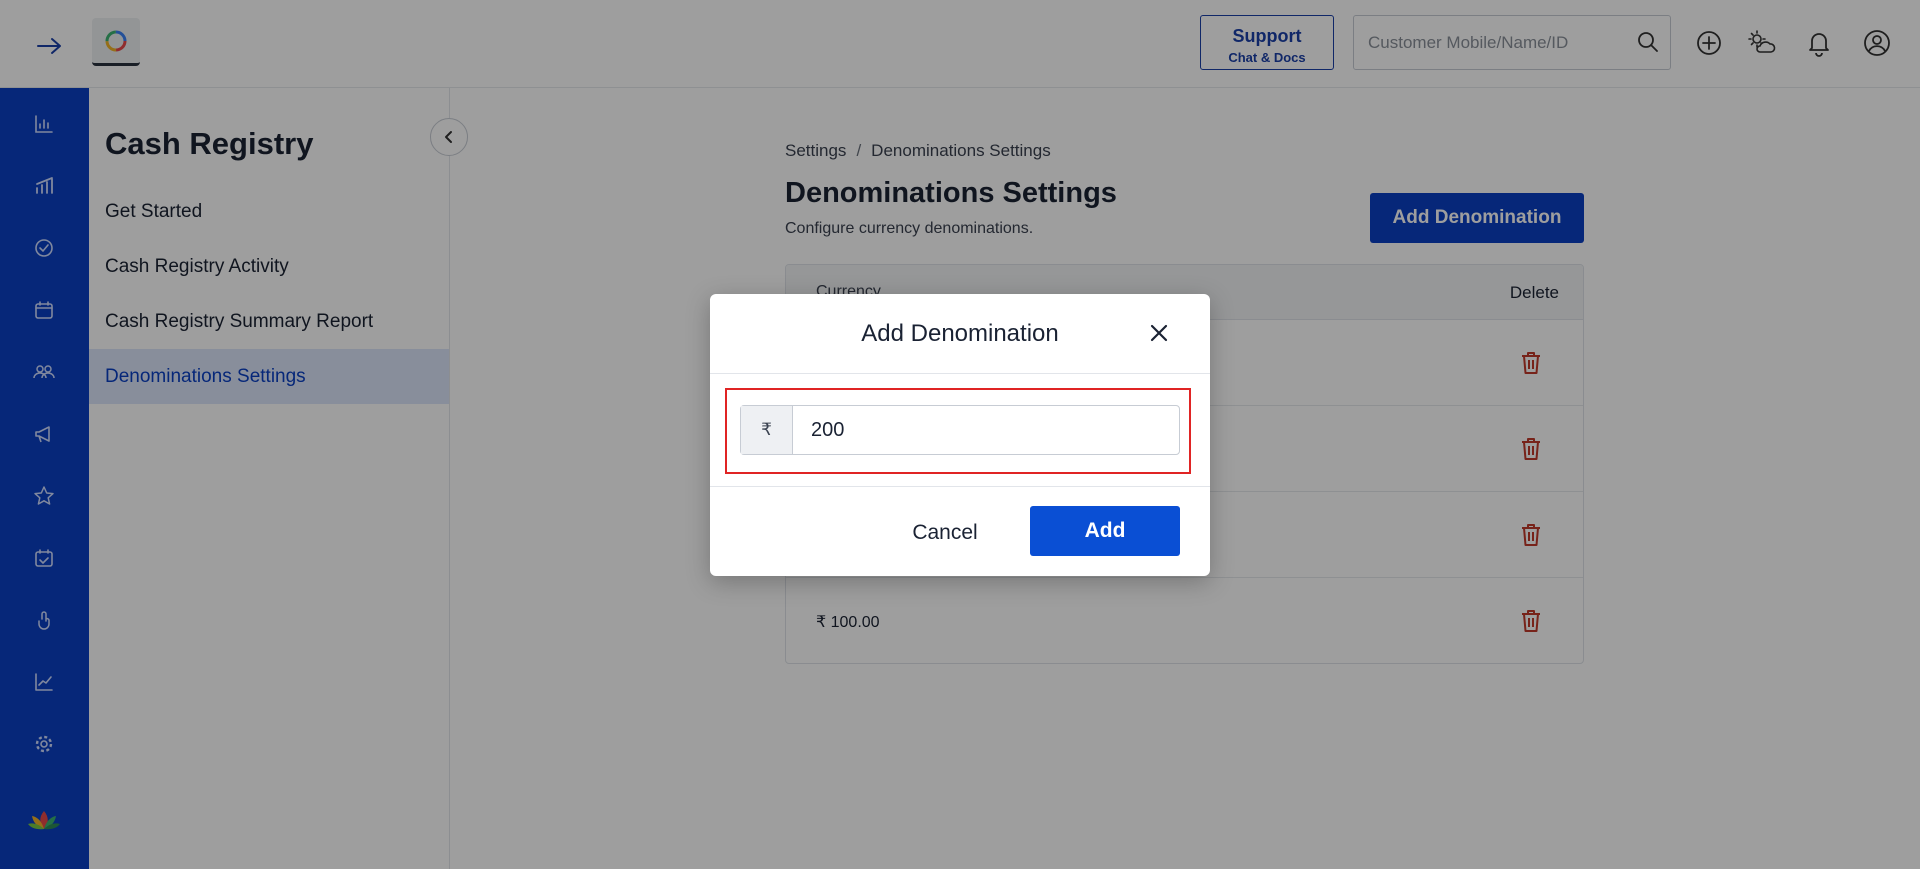 The width and height of the screenshot is (1920, 869). I want to click on cancel-button: Cancel, so click(945, 533).